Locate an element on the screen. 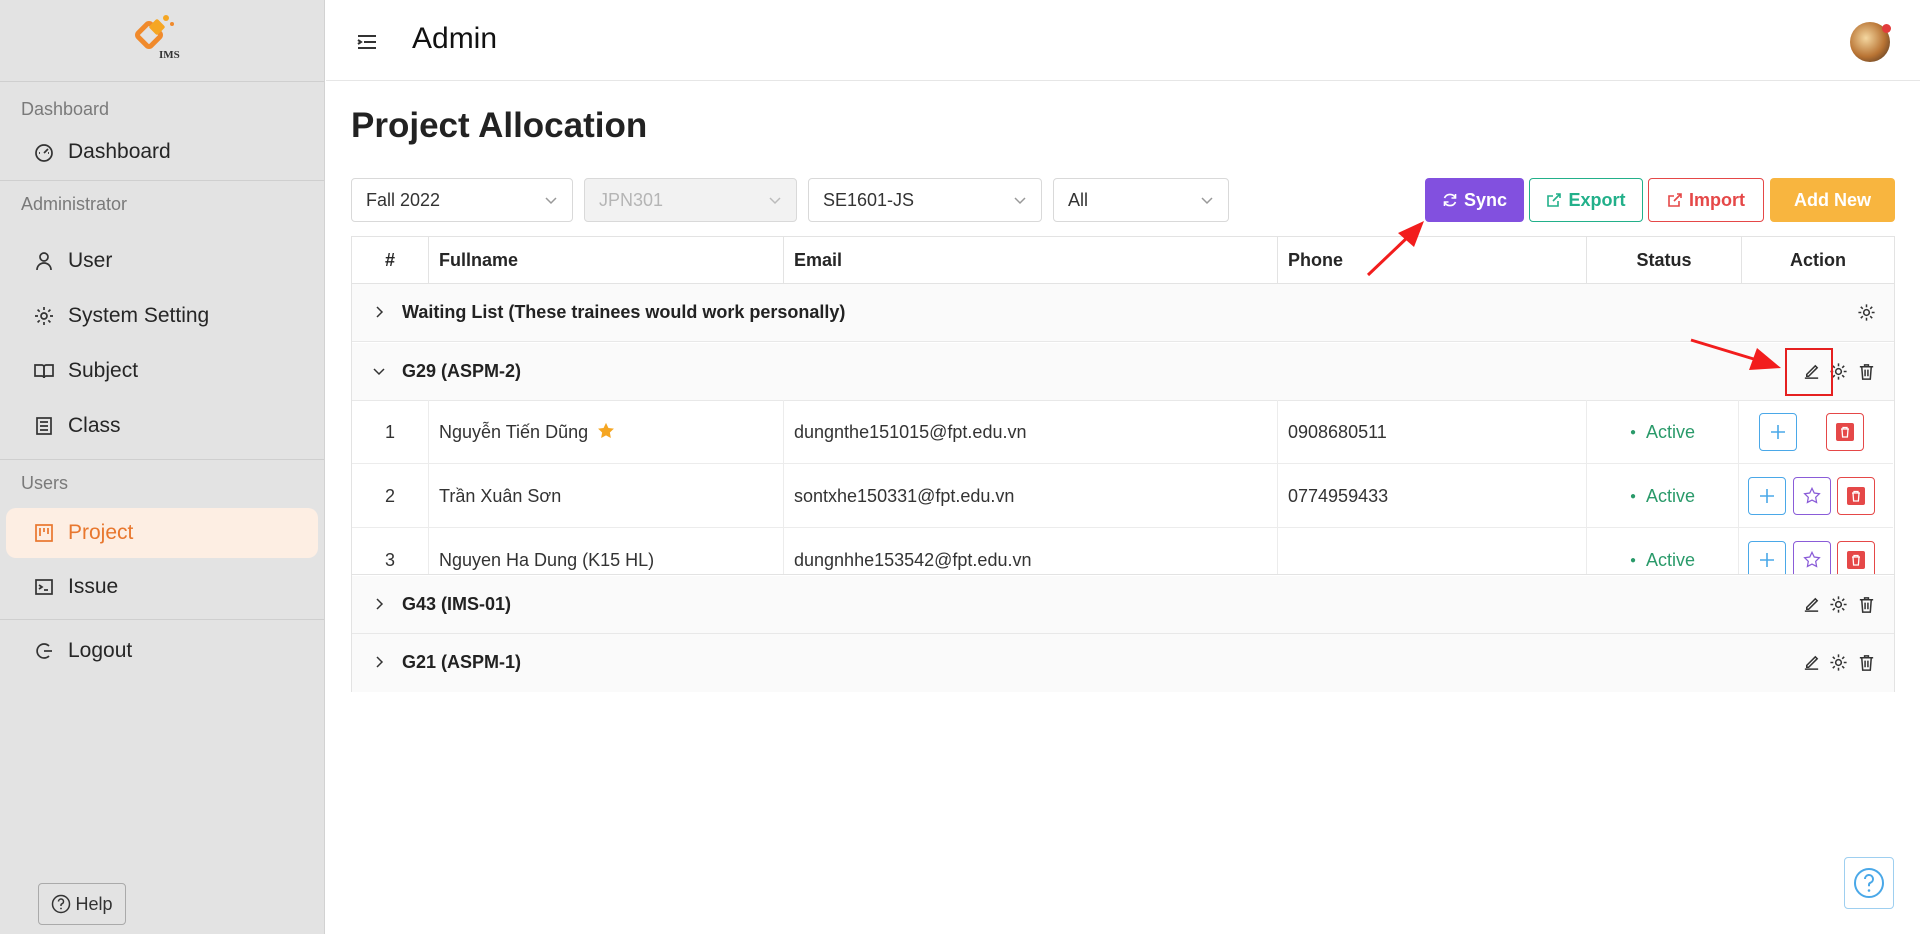 This screenshot has height=934, width=1920. top-header: Admin is located at coordinates (1123, 40).